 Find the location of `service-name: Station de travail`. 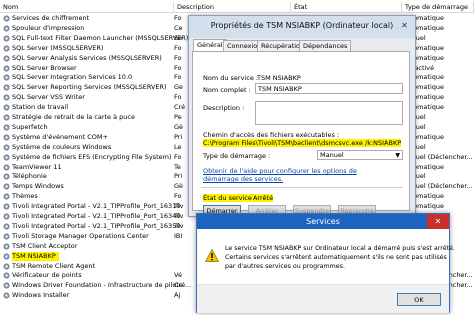

service-name: Station de travail is located at coordinates (40, 107).